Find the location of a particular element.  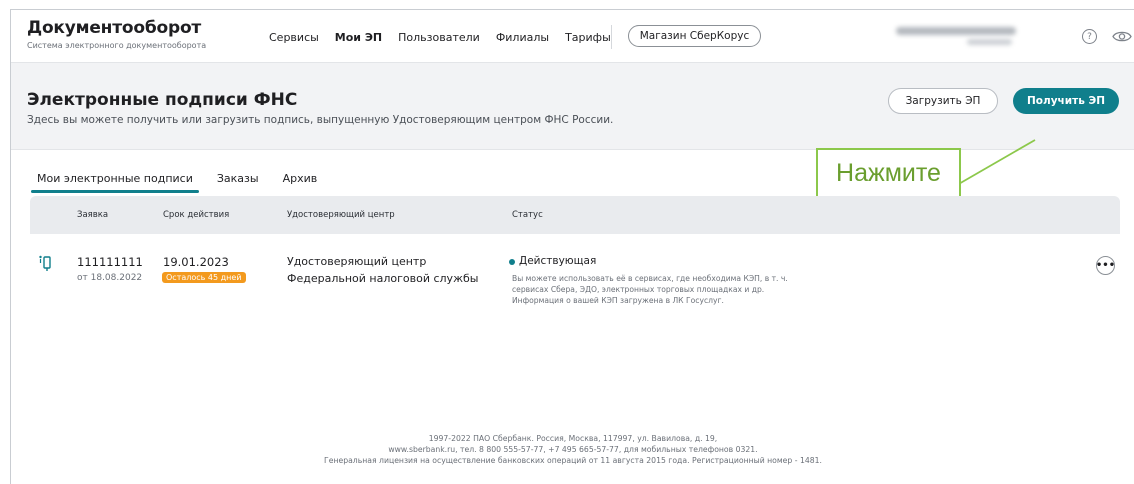

column-header-ca: Удостоверяющий центр is located at coordinates (341, 215).